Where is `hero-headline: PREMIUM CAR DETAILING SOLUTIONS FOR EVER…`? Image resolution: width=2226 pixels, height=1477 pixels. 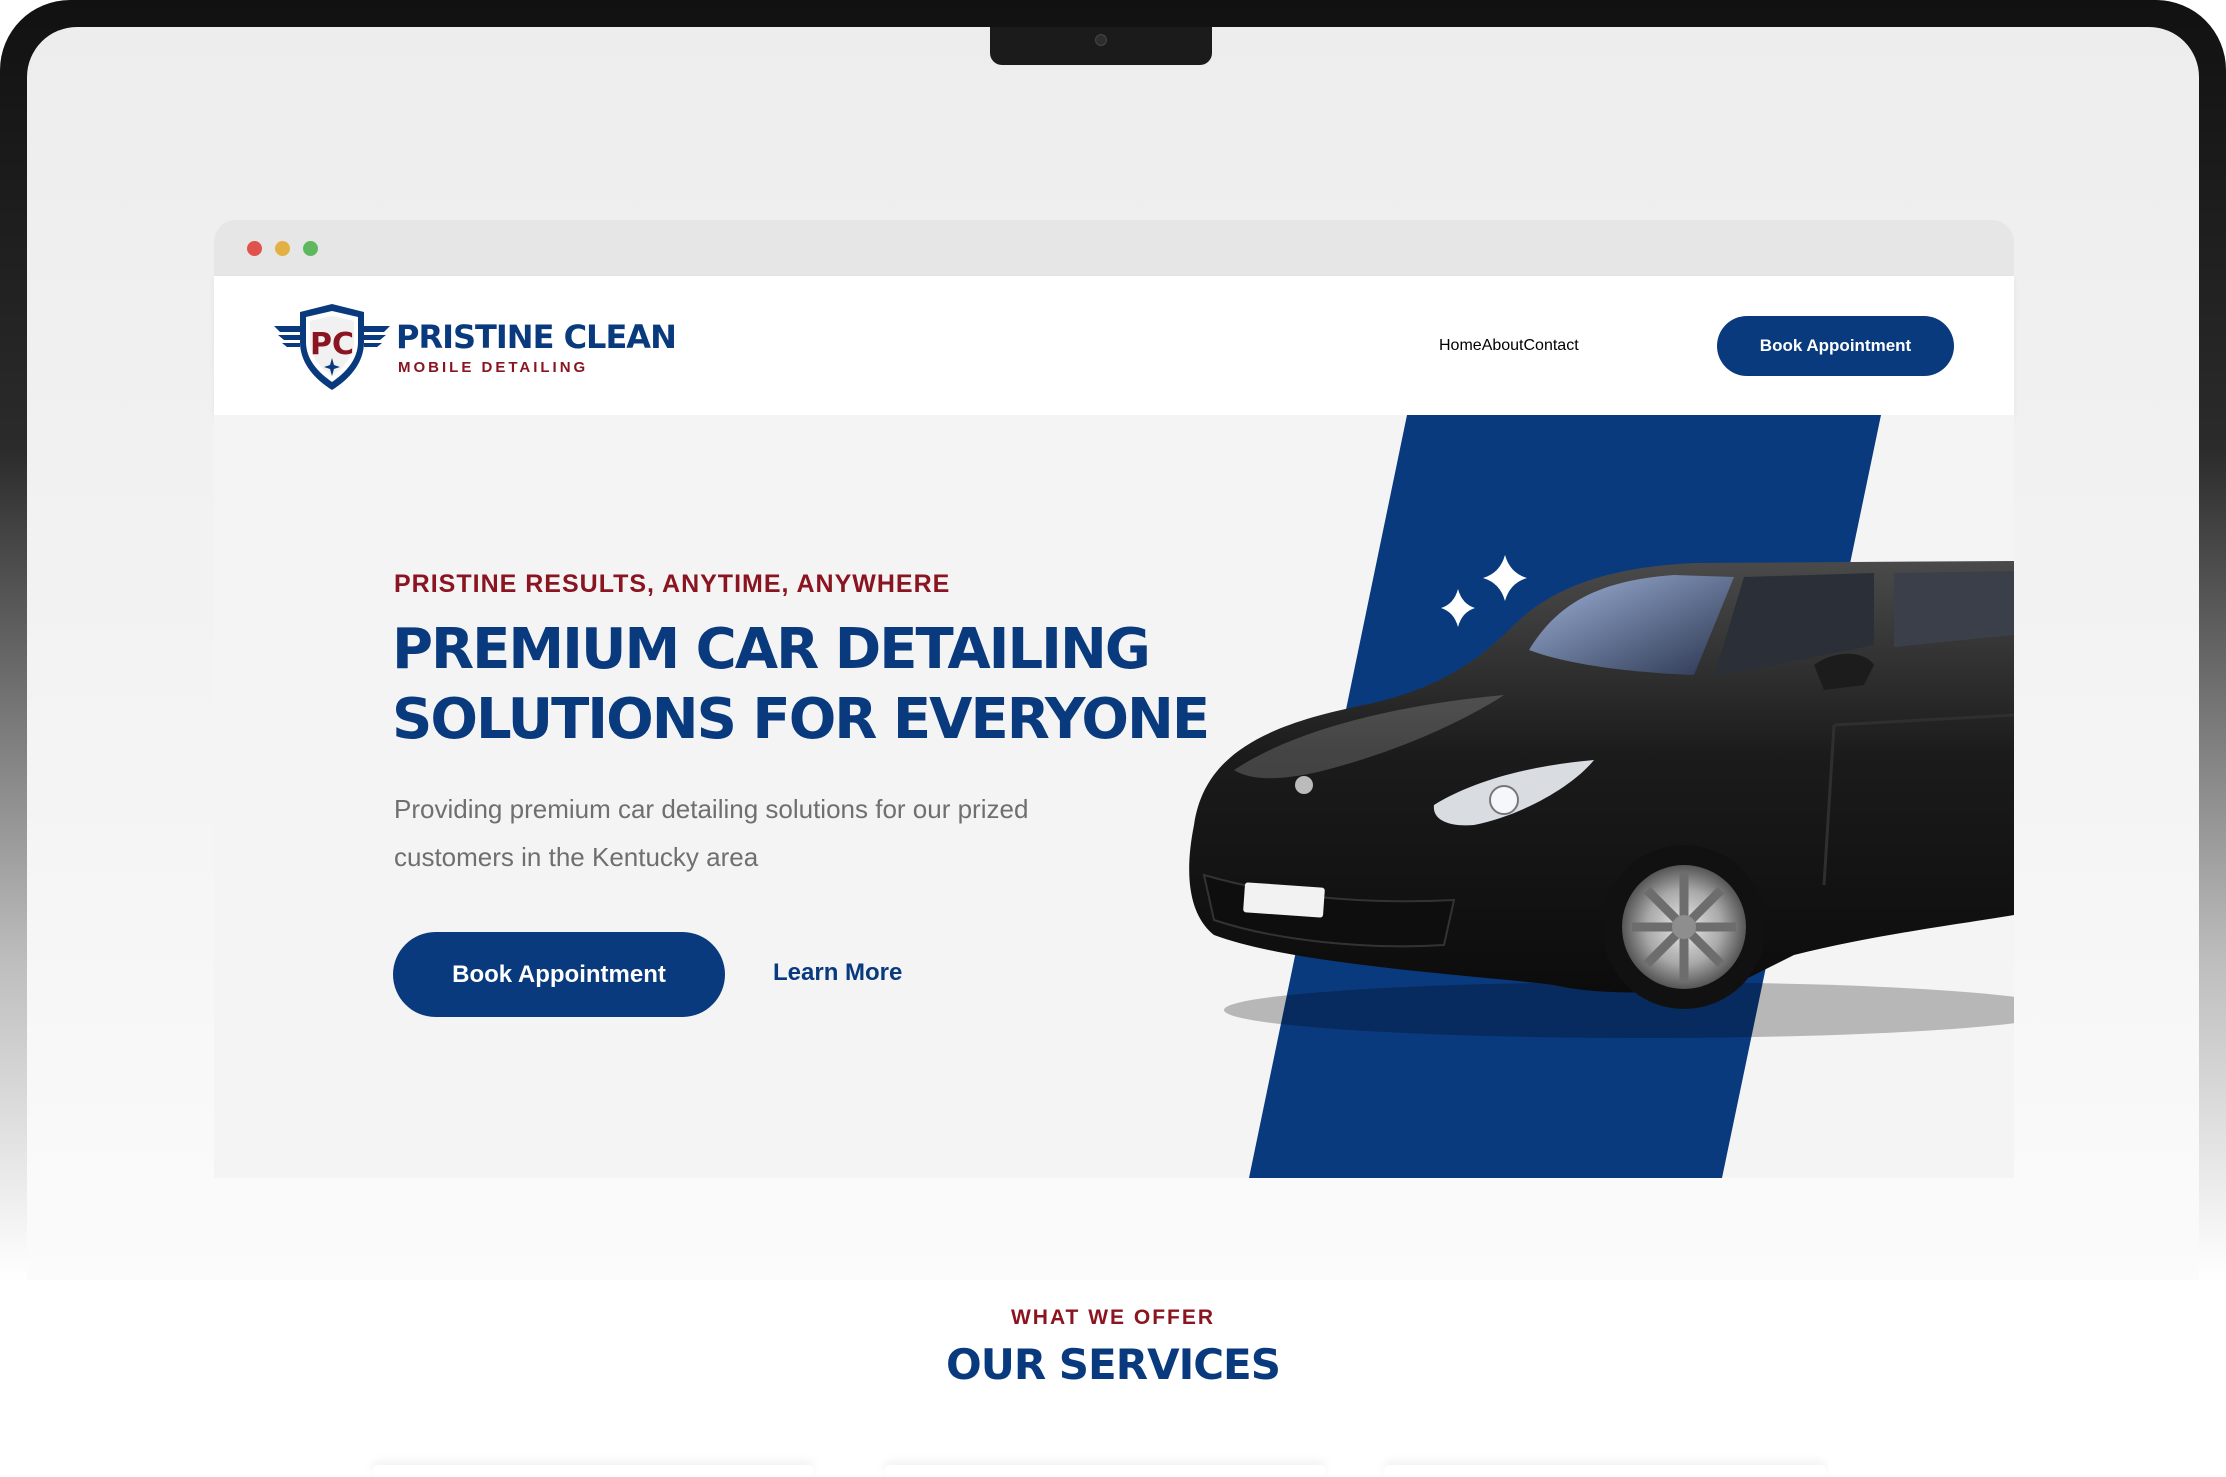 hero-headline: PREMIUM CAR DETAILING SOLUTIONS FOR EVER… is located at coordinates (801, 685).